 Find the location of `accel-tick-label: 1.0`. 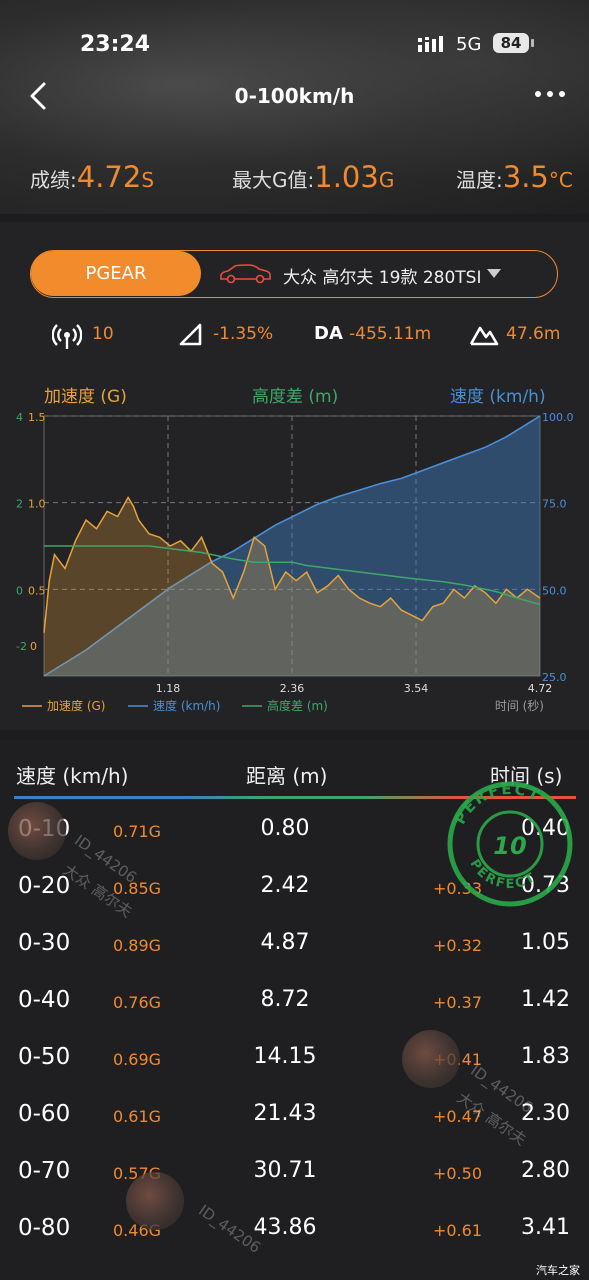

accel-tick-label: 1.0 is located at coordinates (37, 504).